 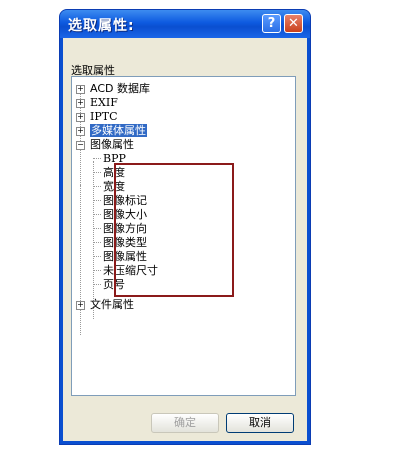 What do you see at coordinates (185, 24) in the screenshot?
I see `title-bar: 选取属性: ? ✕` at bounding box center [185, 24].